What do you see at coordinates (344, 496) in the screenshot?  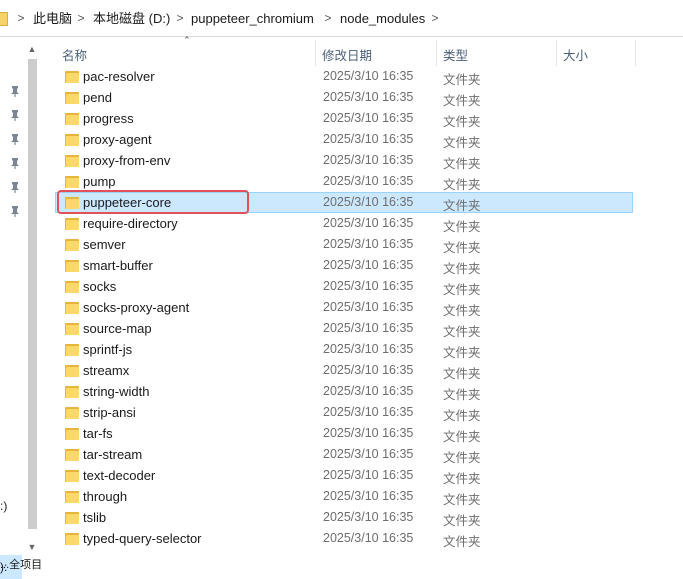 I see `list-item: through 2025/3/10 16:35 文件夹` at bounding box center [344, 496].